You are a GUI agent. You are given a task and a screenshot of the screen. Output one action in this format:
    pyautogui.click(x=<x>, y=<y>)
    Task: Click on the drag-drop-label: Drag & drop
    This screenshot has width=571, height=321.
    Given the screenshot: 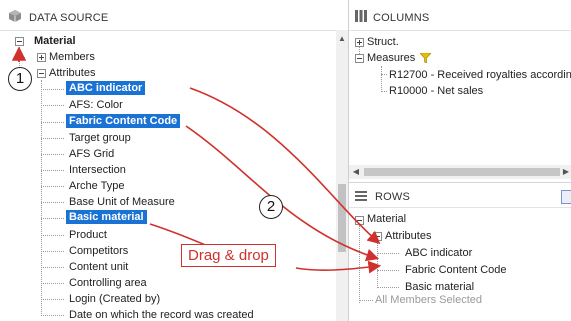 What is the action you would take?
    pyautogui.click(x=228, y=255)
    